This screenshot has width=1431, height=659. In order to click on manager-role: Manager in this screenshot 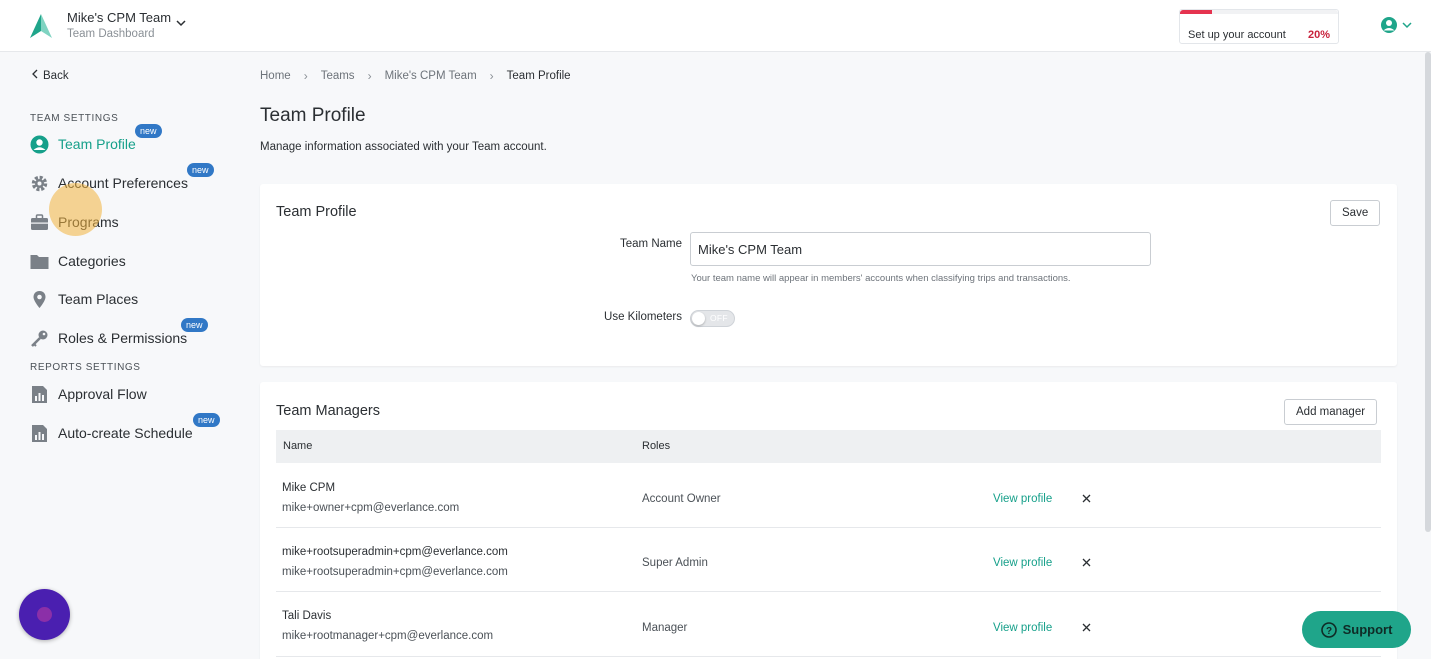, I will do `click(665, 628)`.